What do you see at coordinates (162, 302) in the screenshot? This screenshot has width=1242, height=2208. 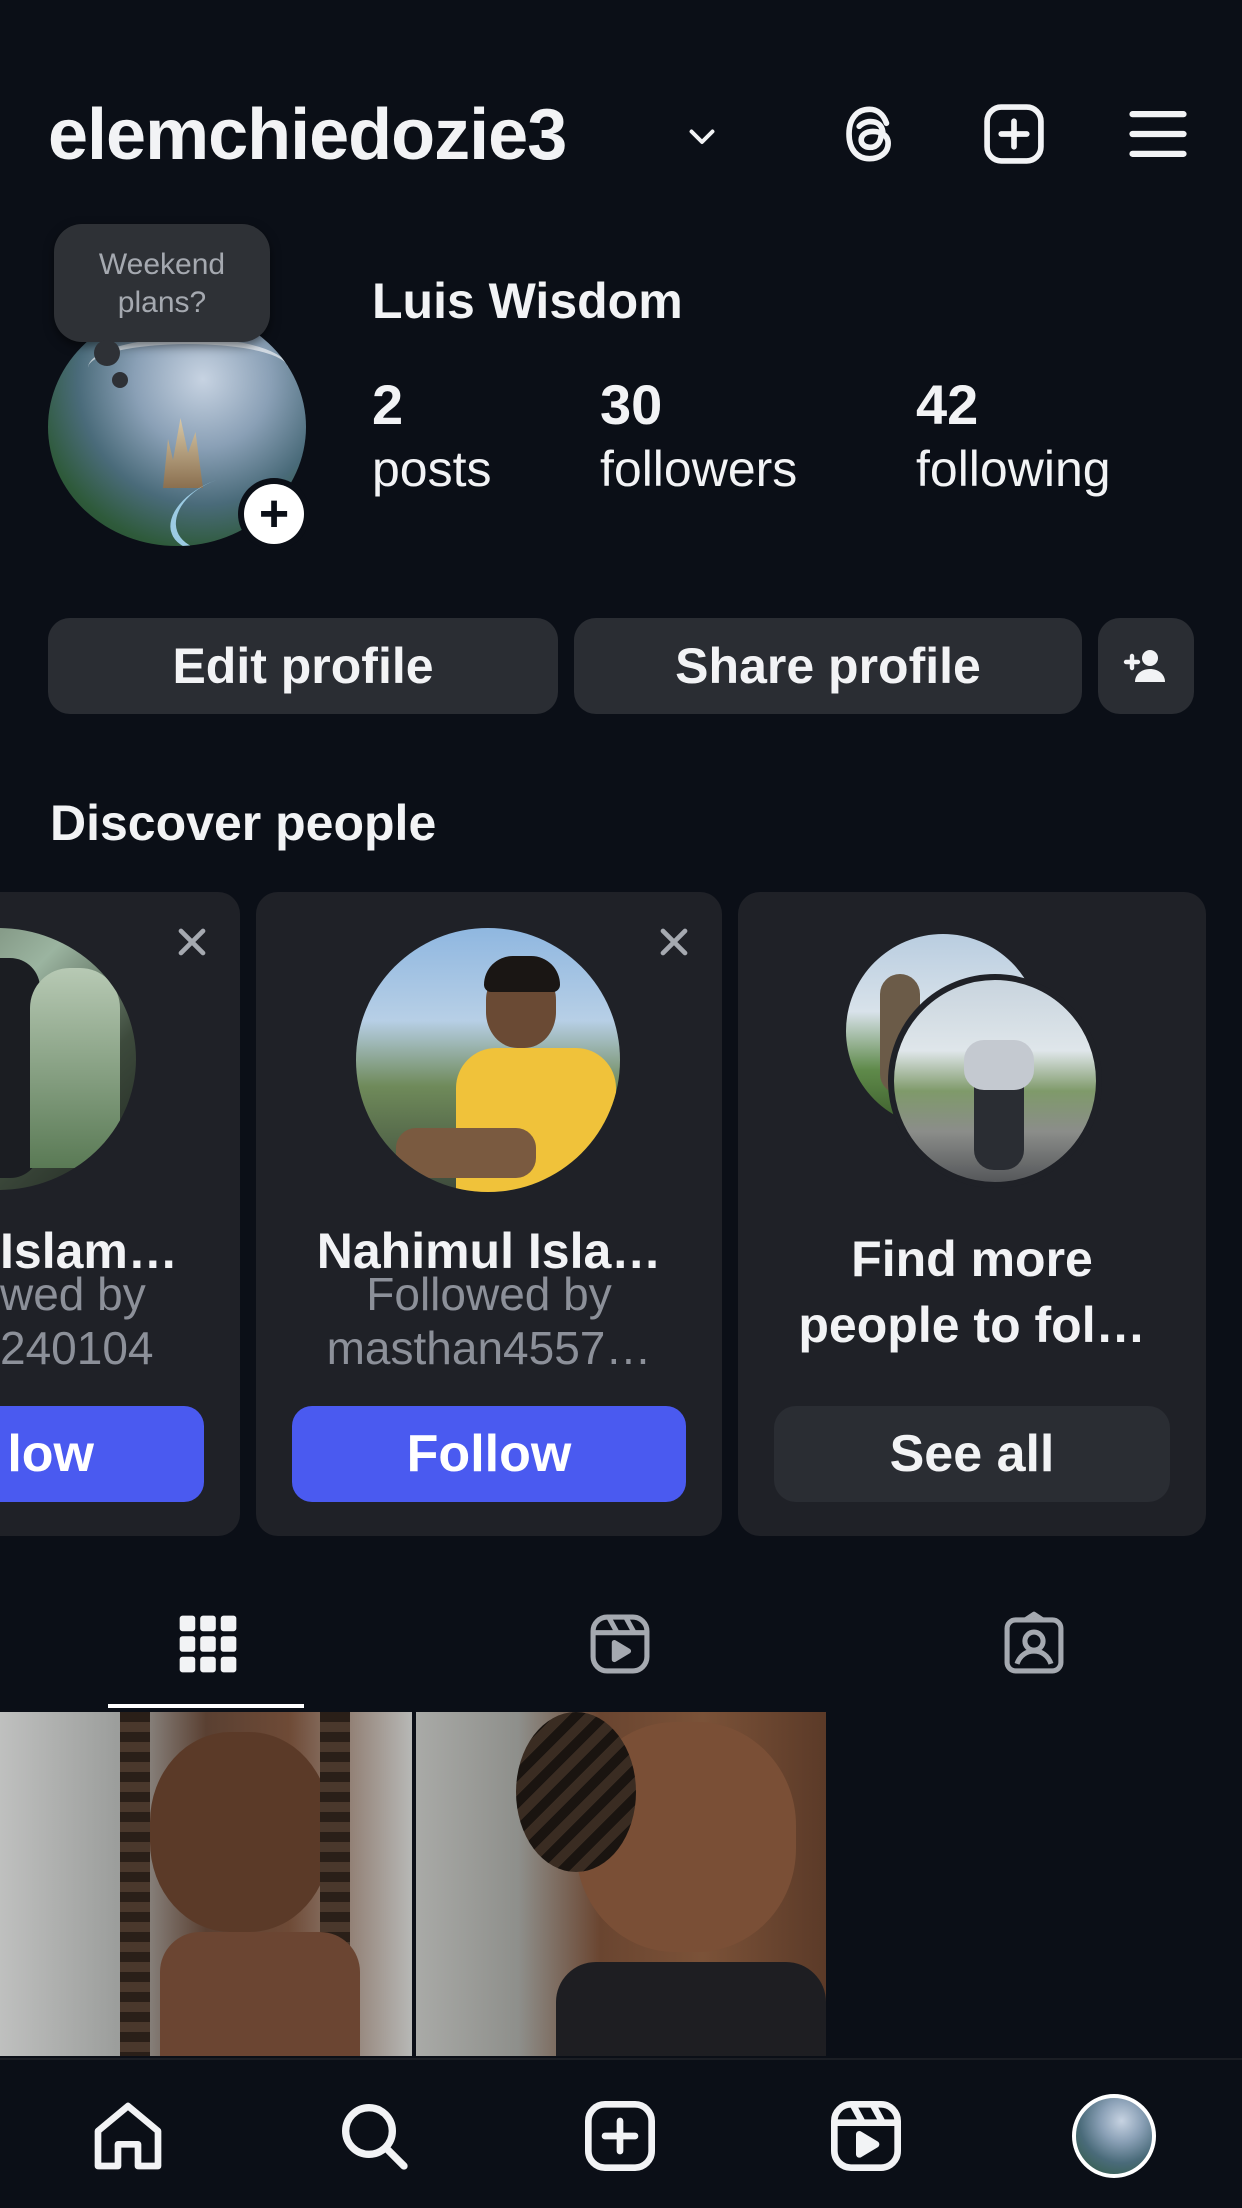 I see `note-line-2: plans?` at bounding box center [162, 302].